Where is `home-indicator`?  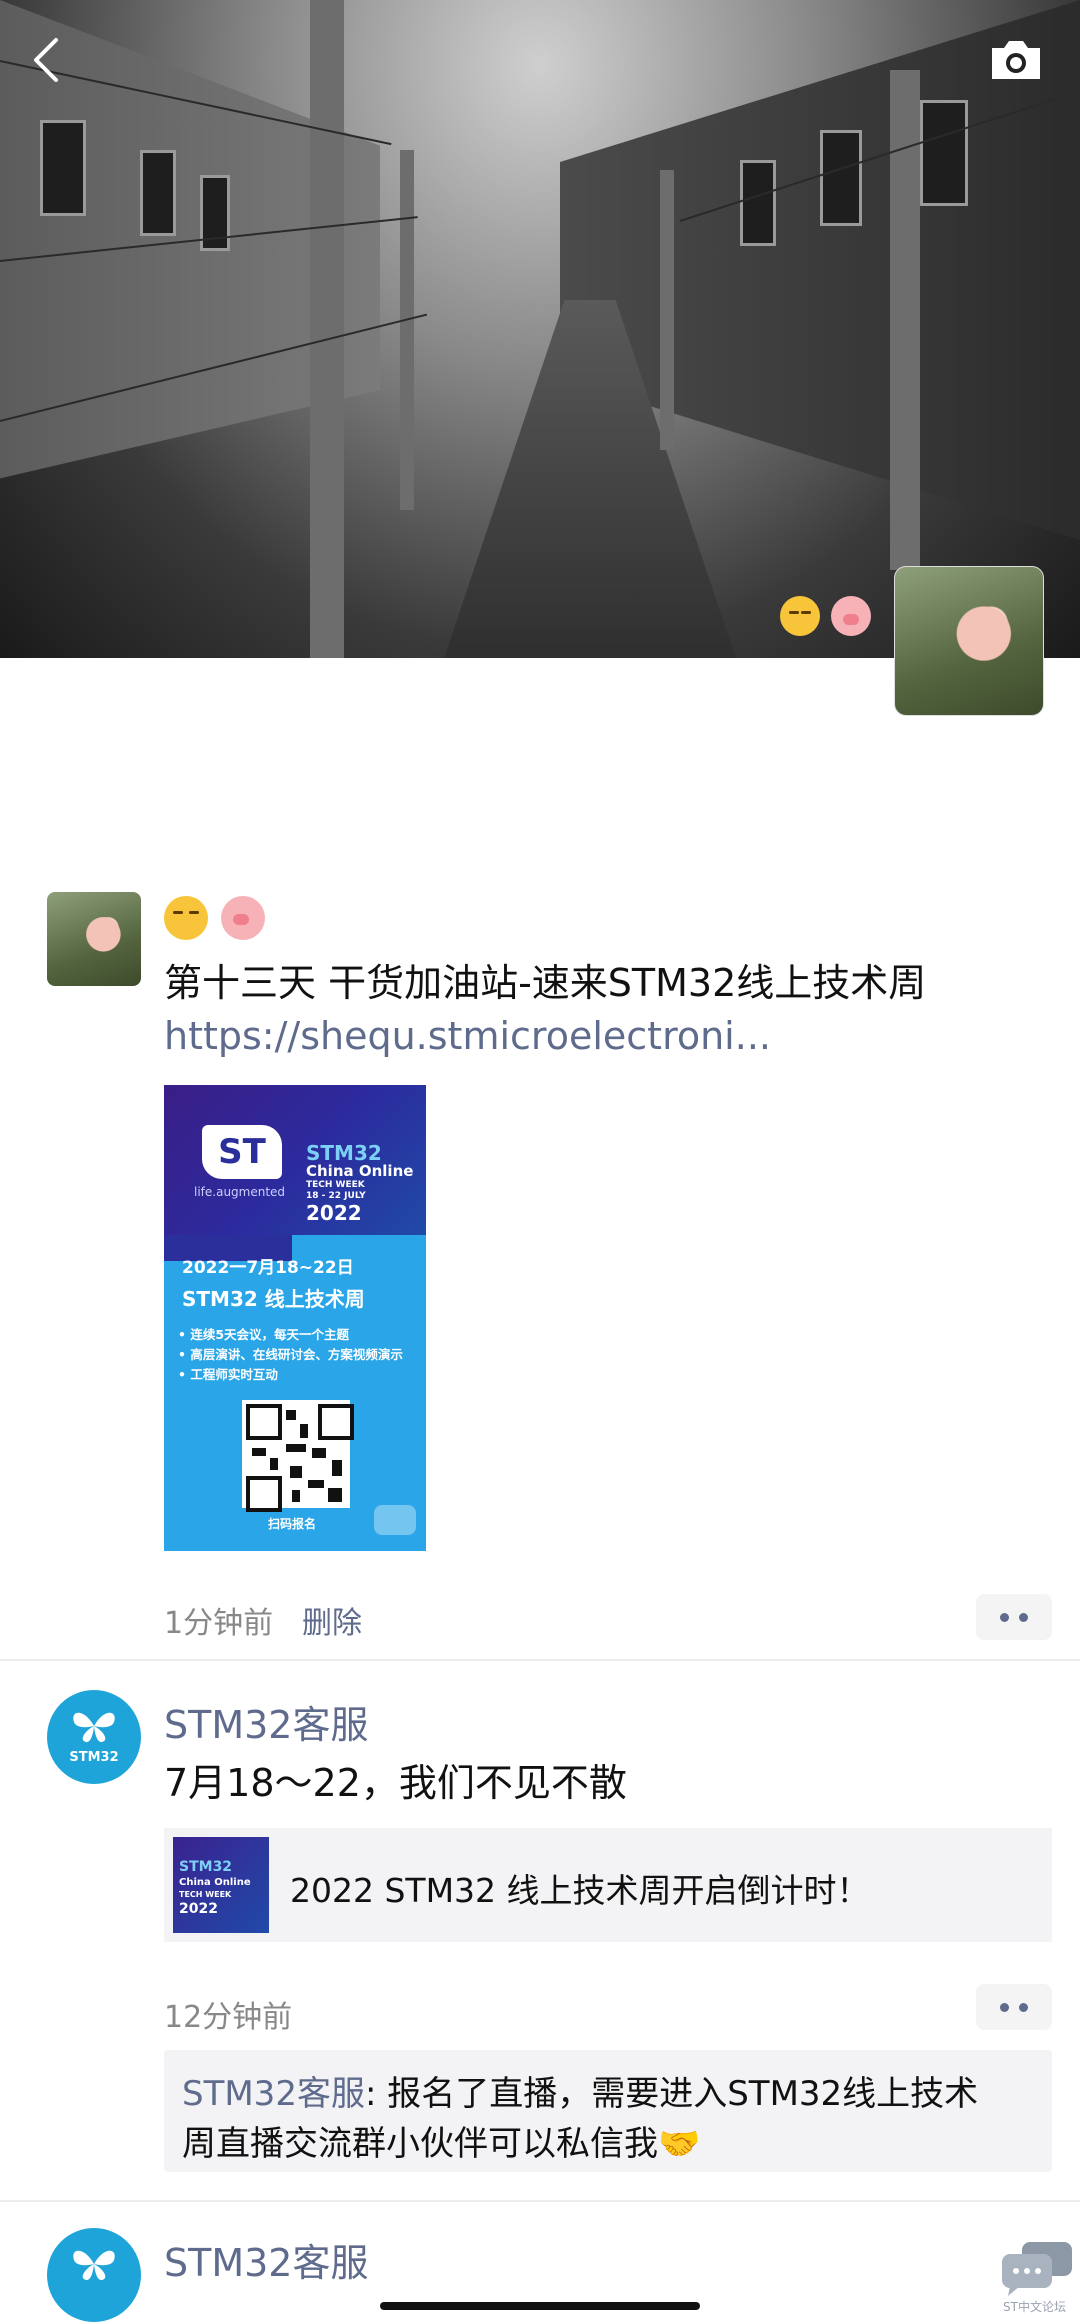 home-indicator is located at coordinates (540, 2306).